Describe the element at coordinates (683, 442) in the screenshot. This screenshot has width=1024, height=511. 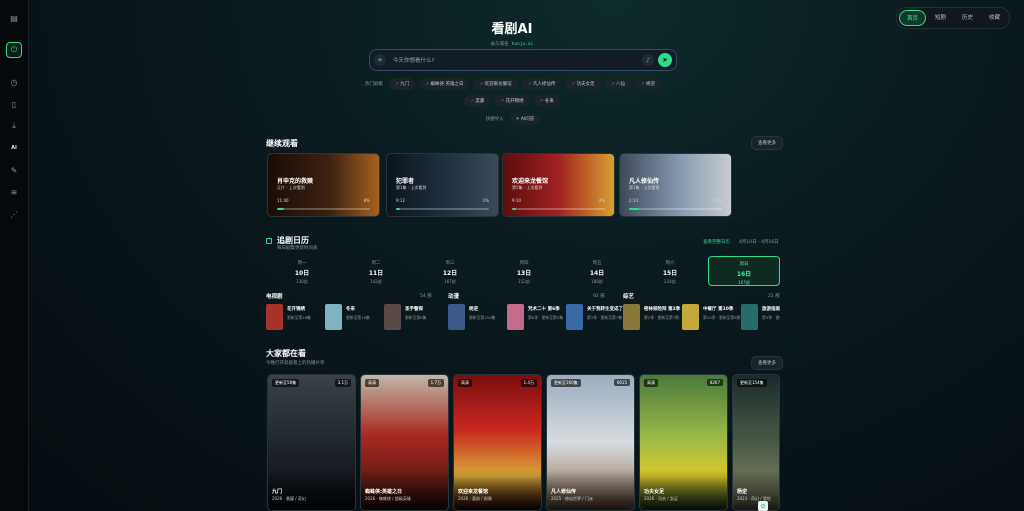
I see `poster-card: 高清 8267 功夫女足 2026 · 功夫 / 女足` at that location.